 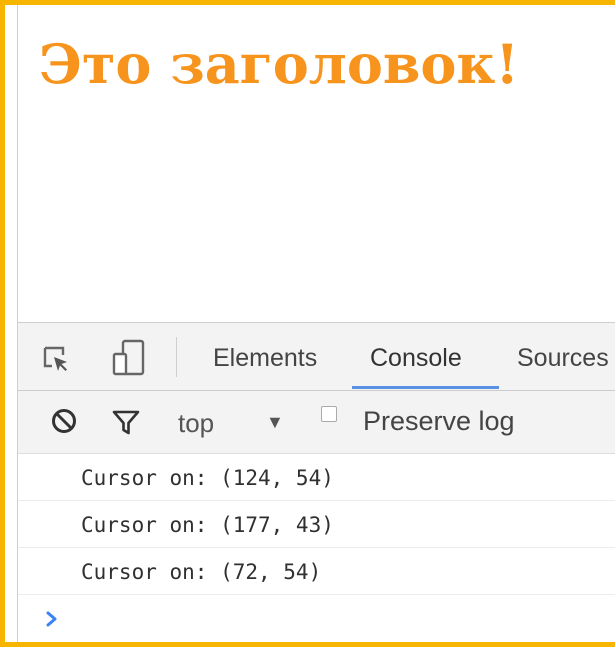 What do you see at coordinates (64, 421) in the screenshot?
I see `clear-console-icon` at bounding box center [64, 421].